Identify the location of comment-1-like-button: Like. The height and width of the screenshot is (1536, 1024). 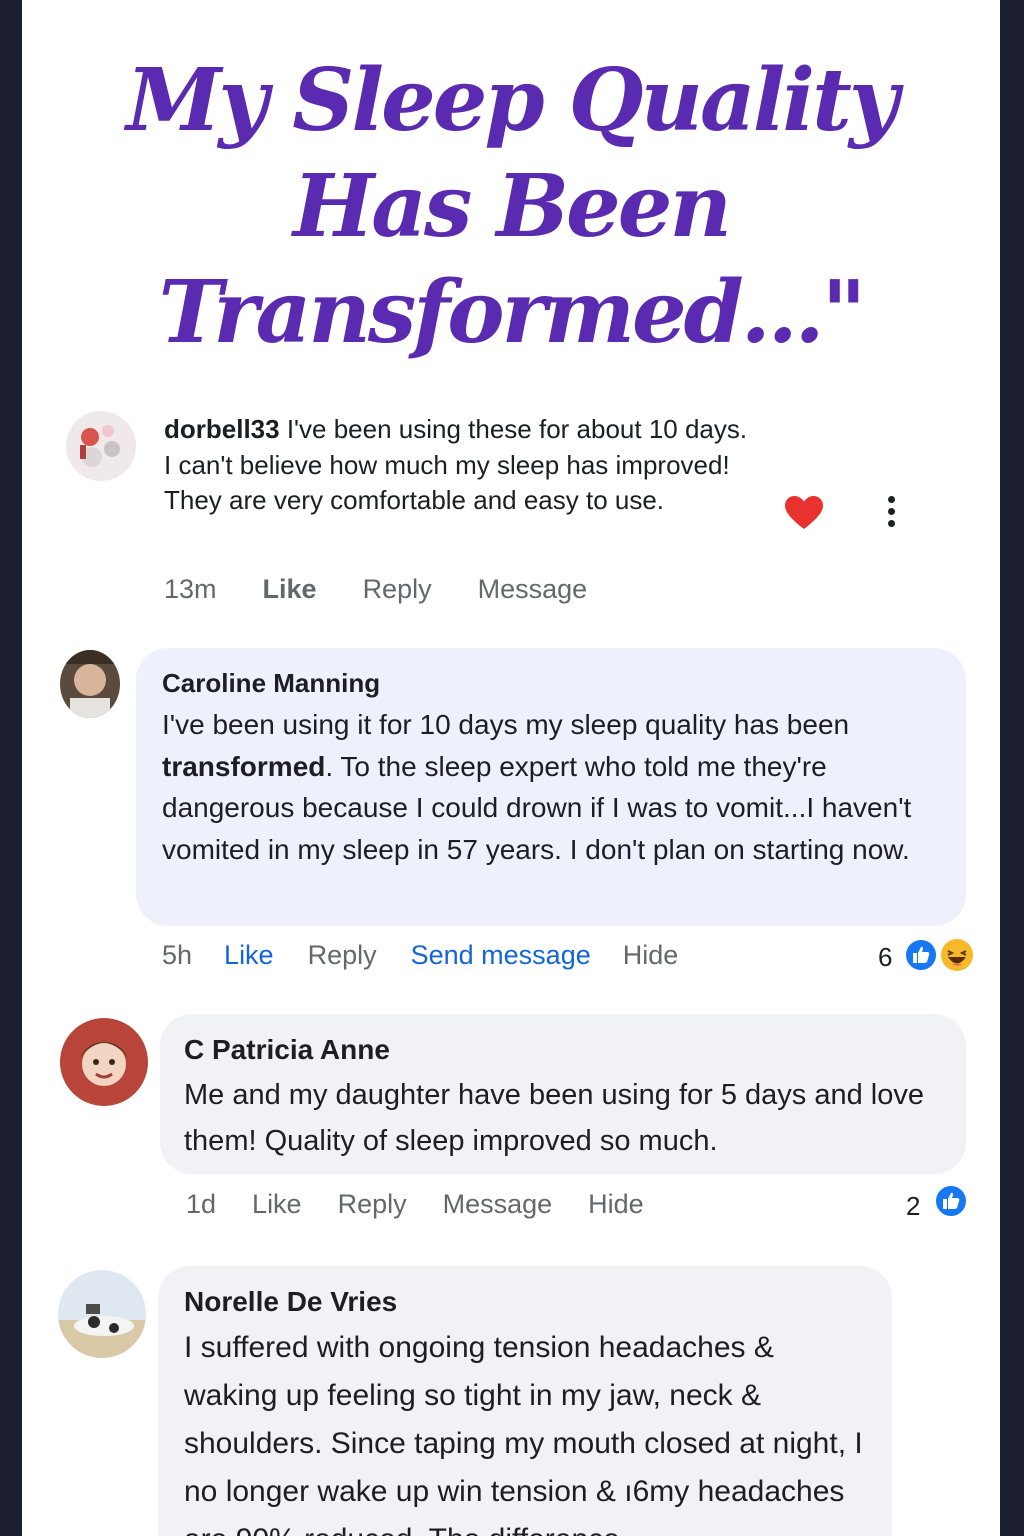
(290, 589).